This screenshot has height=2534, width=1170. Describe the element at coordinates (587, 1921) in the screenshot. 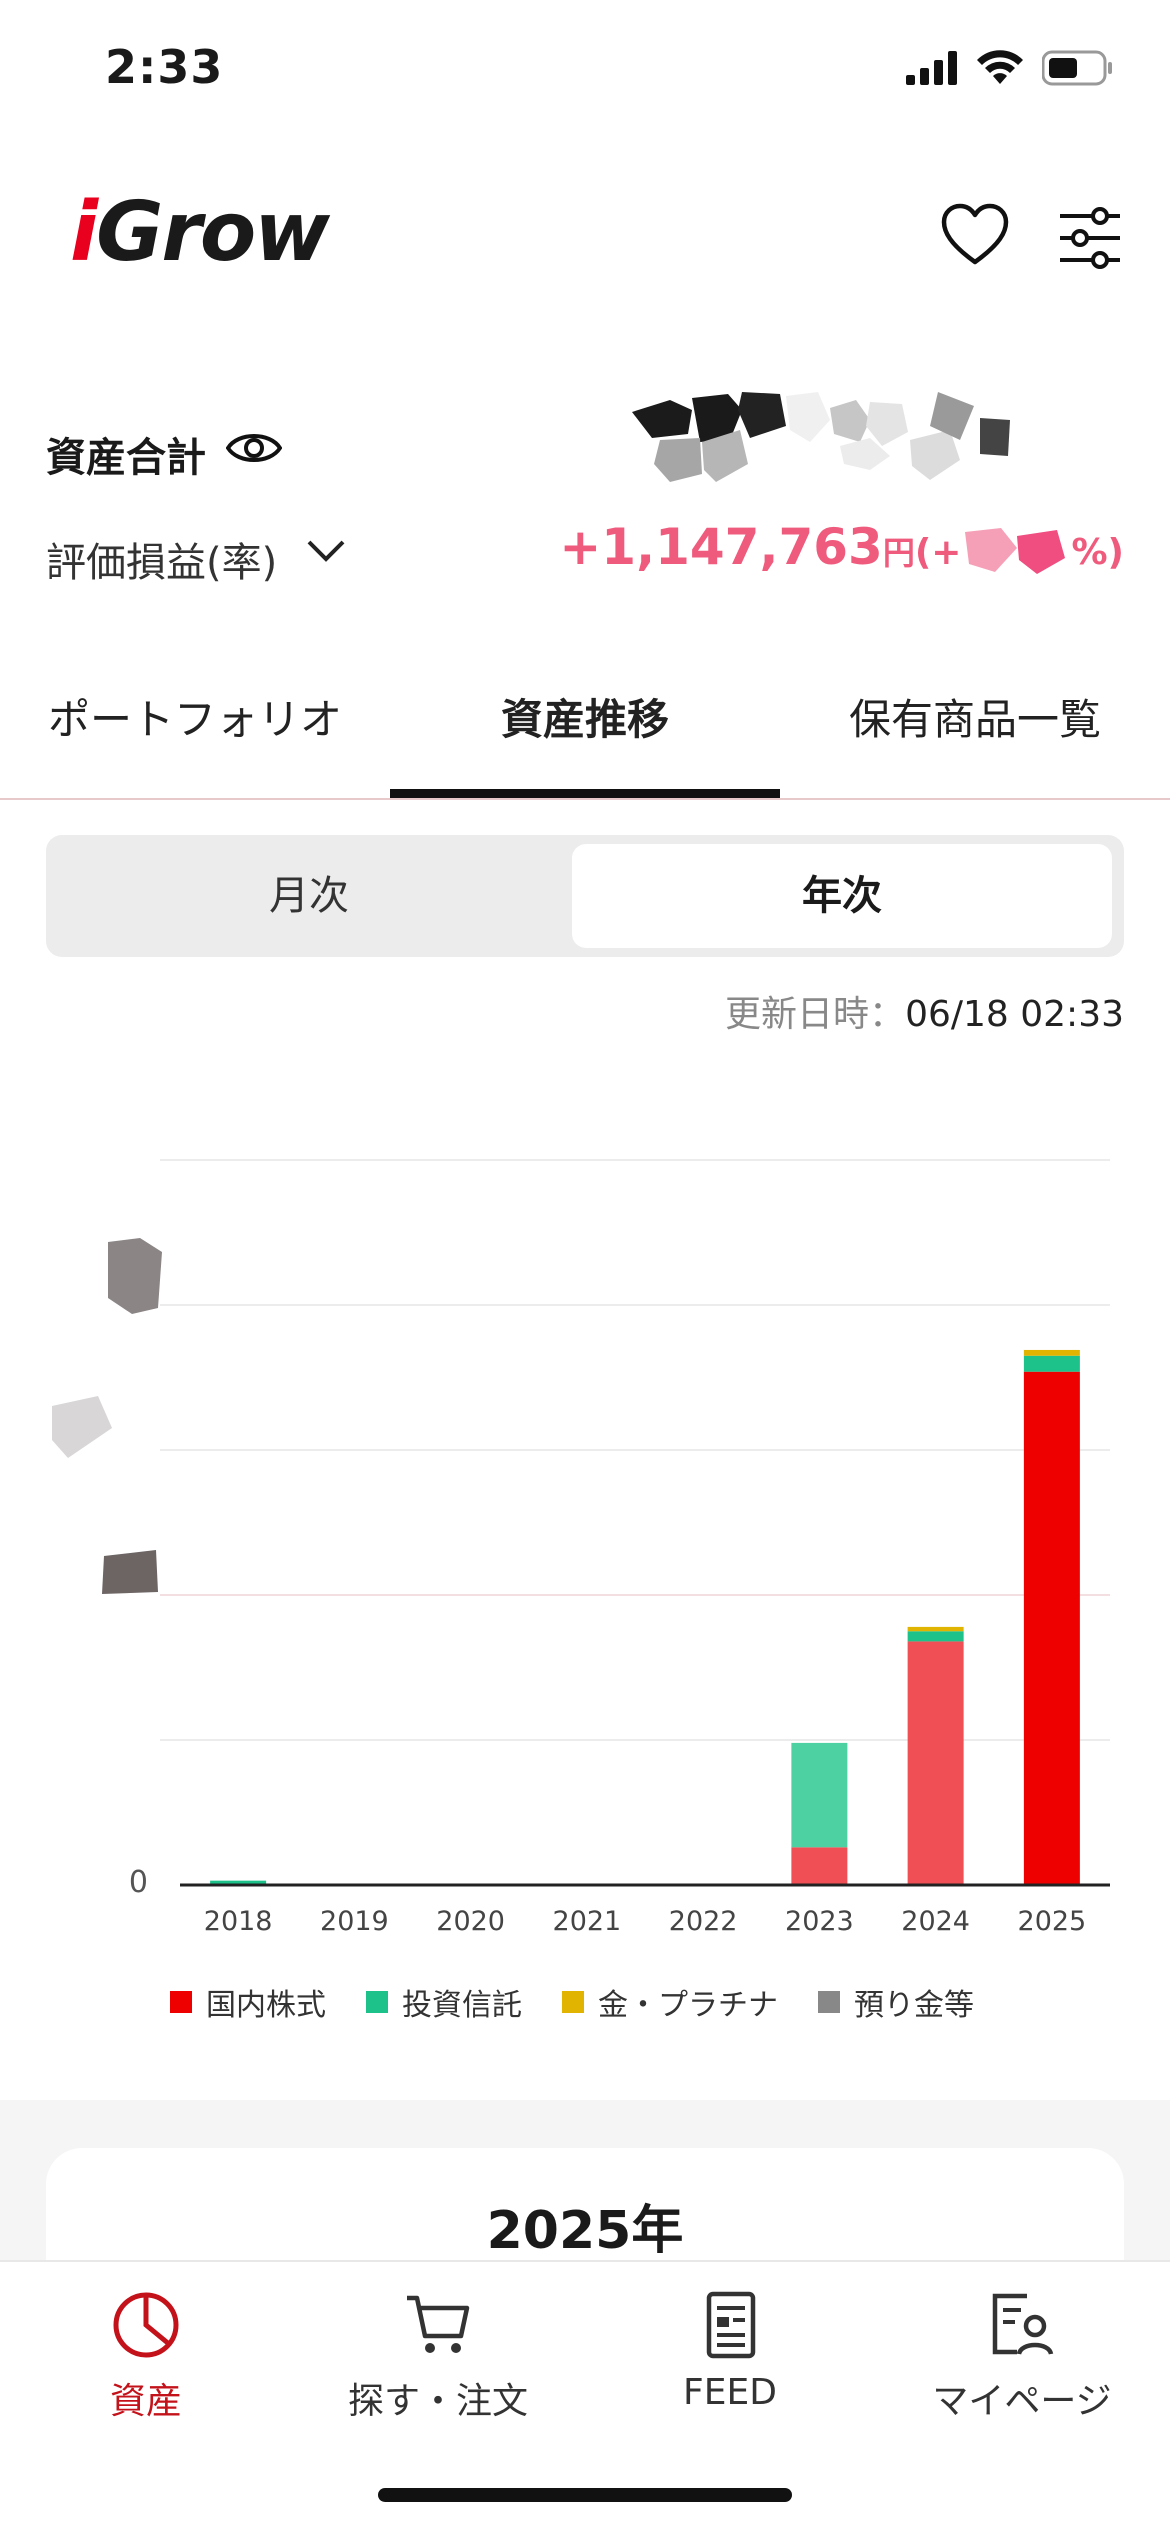

I see `x-tick-label: 2021` at that location.